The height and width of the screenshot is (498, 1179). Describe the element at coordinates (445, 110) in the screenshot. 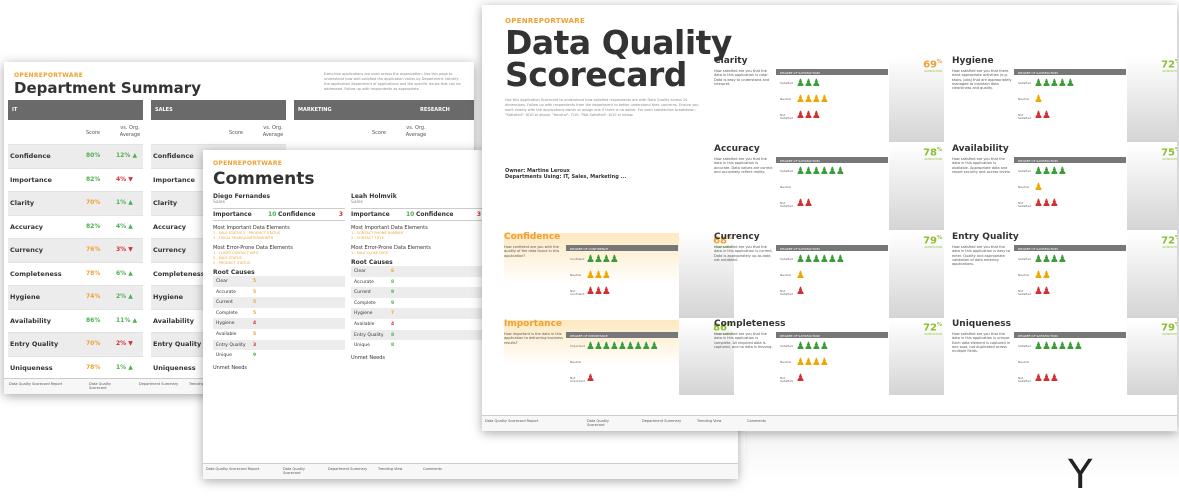

I see `department-header: RESEARCH` at that location.